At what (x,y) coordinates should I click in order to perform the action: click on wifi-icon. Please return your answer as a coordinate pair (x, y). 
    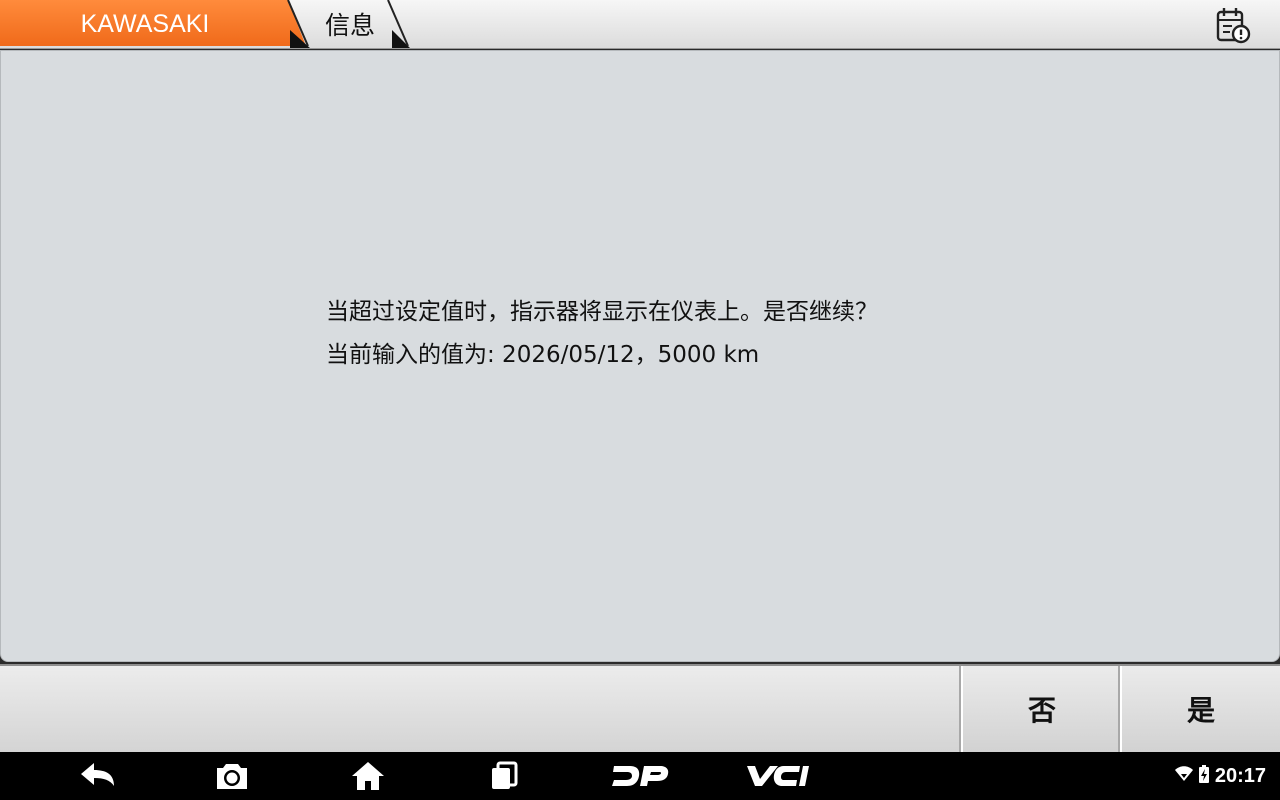
    Looking at the image, I should click on (1183, 776).